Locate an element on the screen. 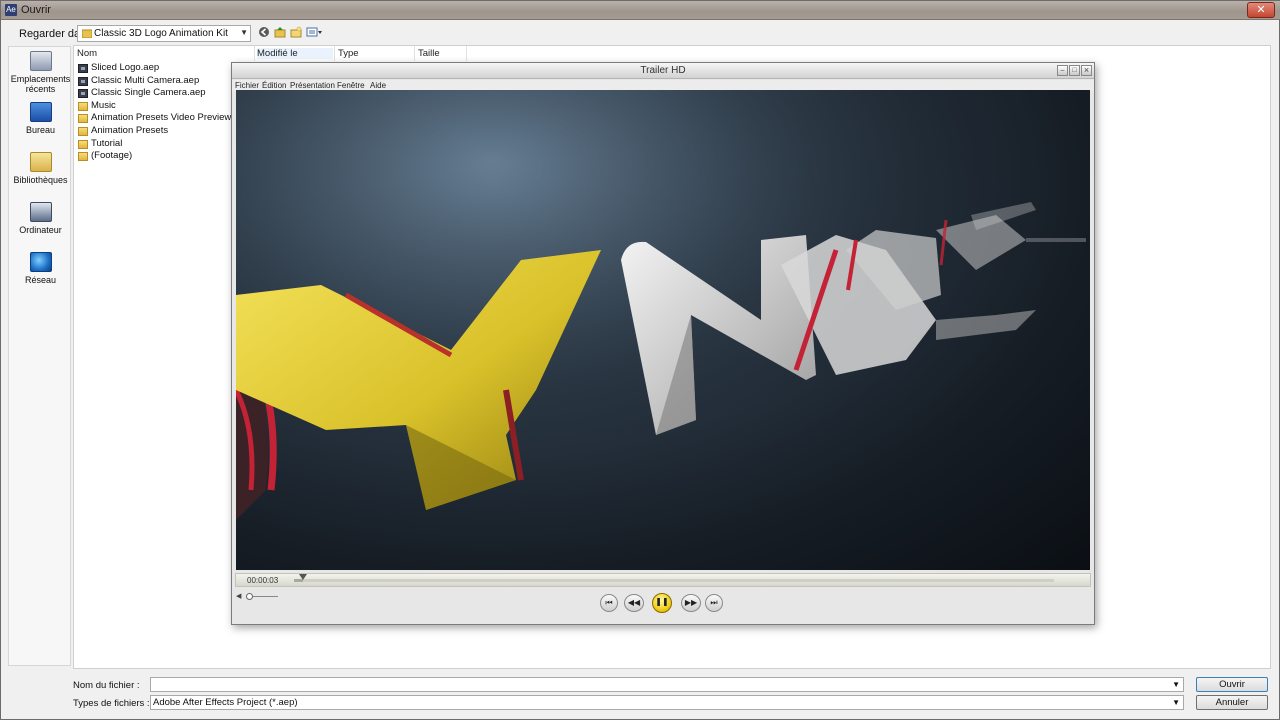 Image resolution: width=1280 pixels, height=720 pixels. file-name: Classic Single Camera.aep is located at coordinates (148, 93).